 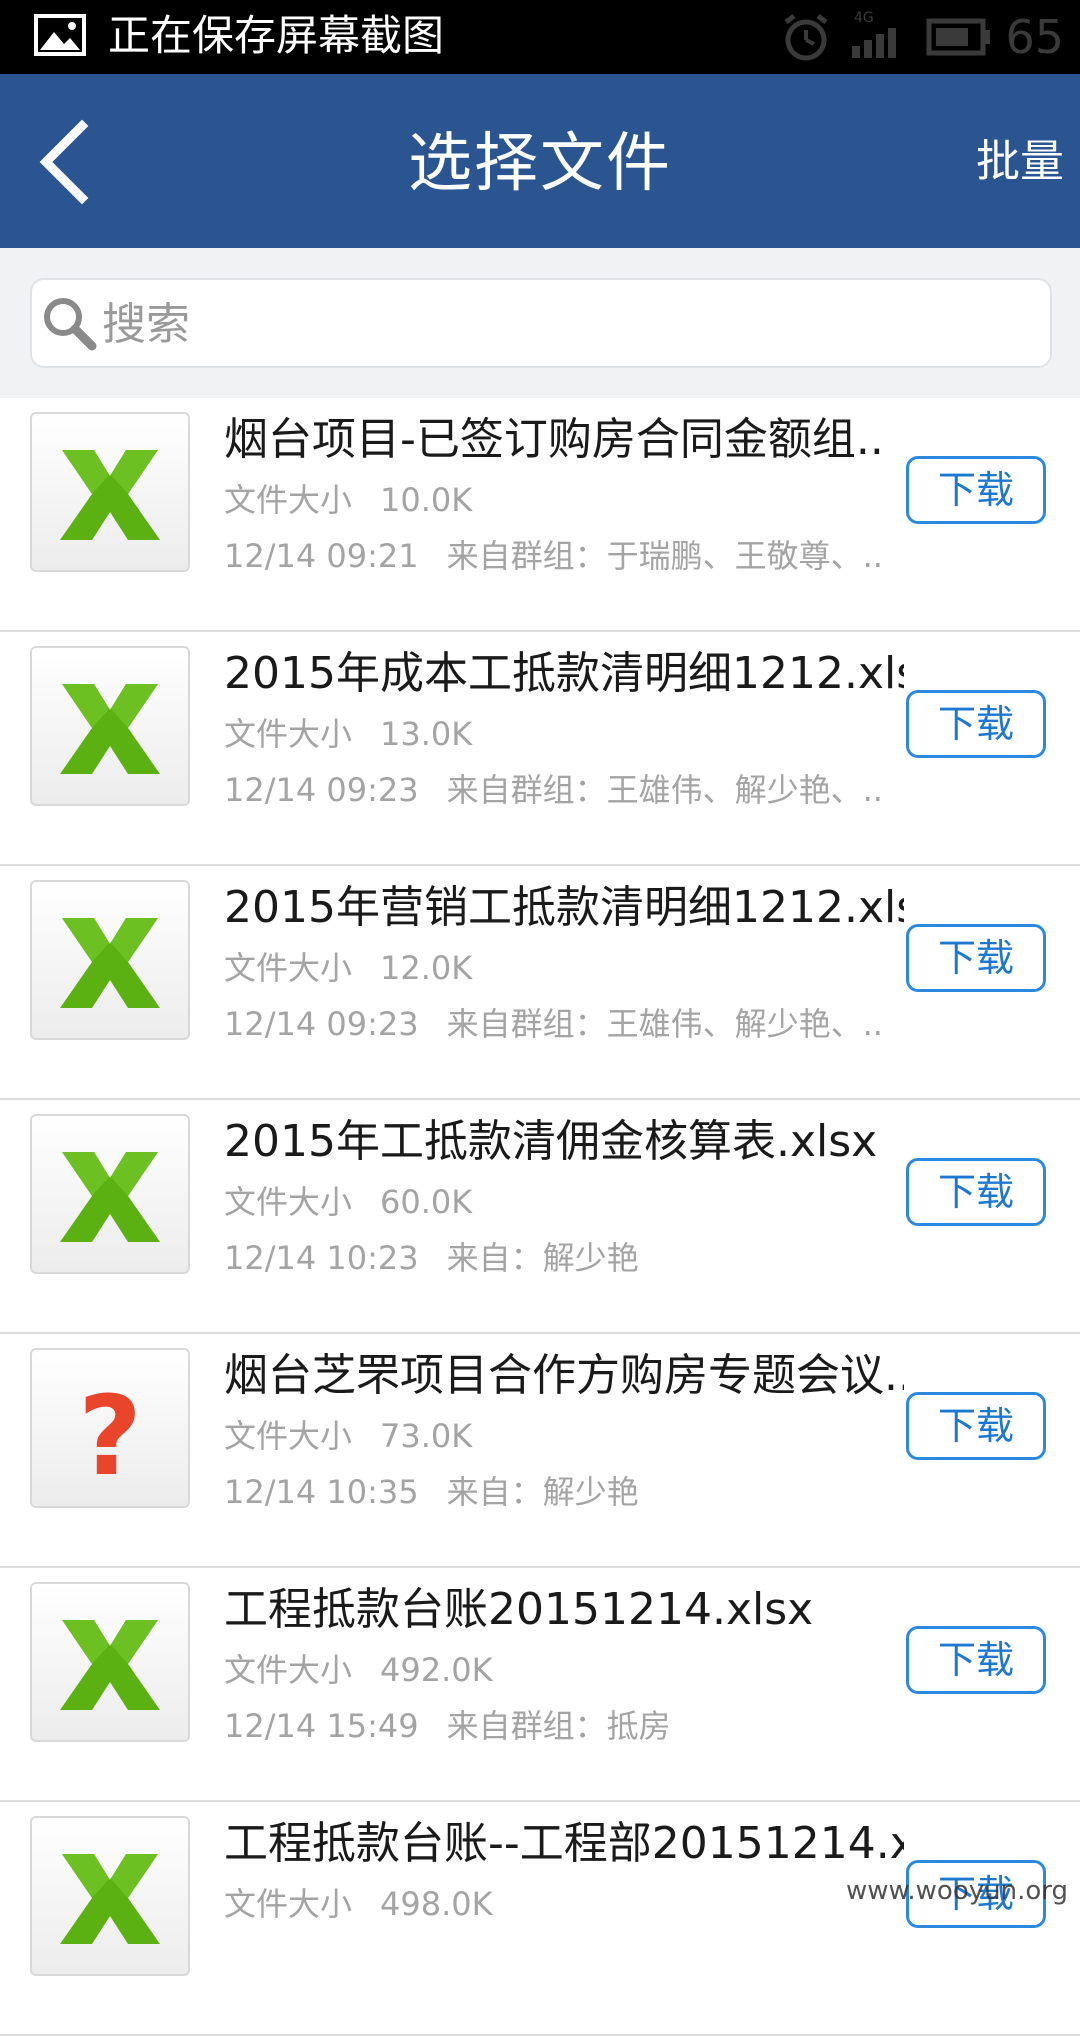 I want to click on file-thumbnail: ?, so click(x=110, y=1428).